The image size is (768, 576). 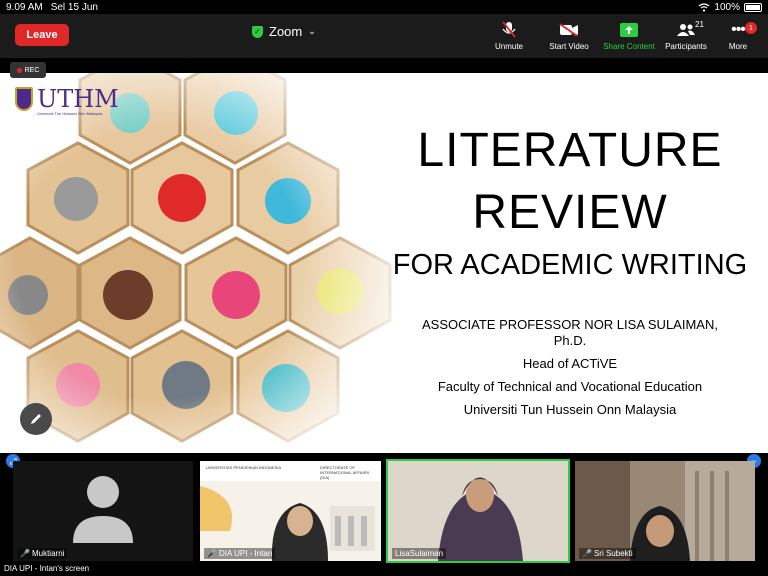 I want to click on annotate-button, so click(x=36, y=419).